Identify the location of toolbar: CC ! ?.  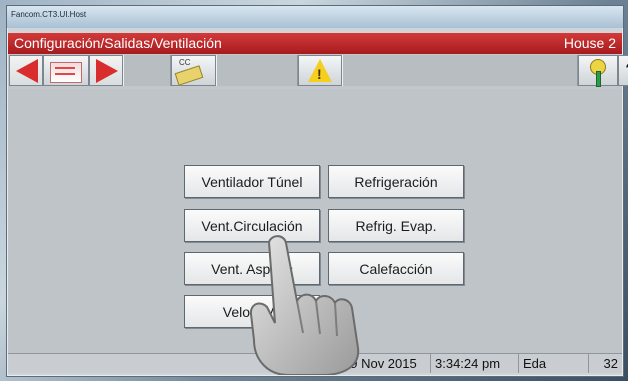
(318, 72).